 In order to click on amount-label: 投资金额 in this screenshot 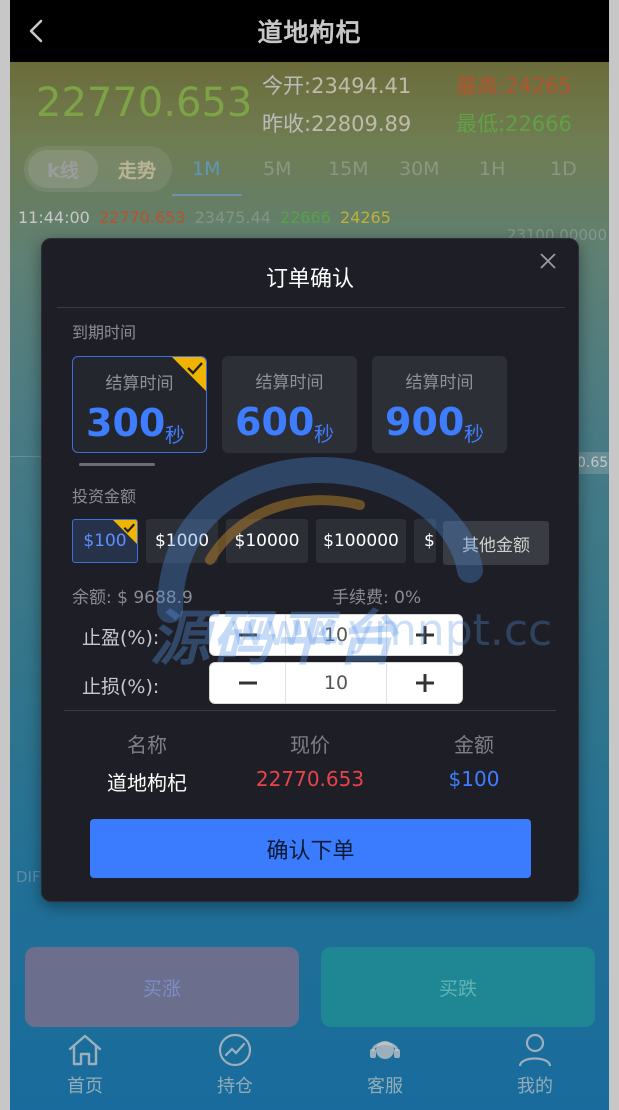, I will do `click(104, 496)`.